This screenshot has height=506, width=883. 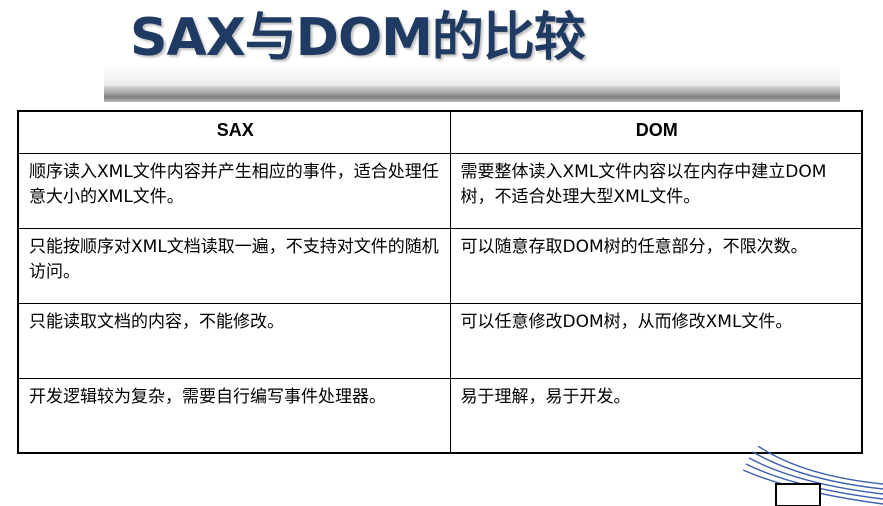 I want to click on sax-cell: 只能按顺序对XML文档读取一遍，不支持对文件的随机访问。, so click(x=234, y=265).